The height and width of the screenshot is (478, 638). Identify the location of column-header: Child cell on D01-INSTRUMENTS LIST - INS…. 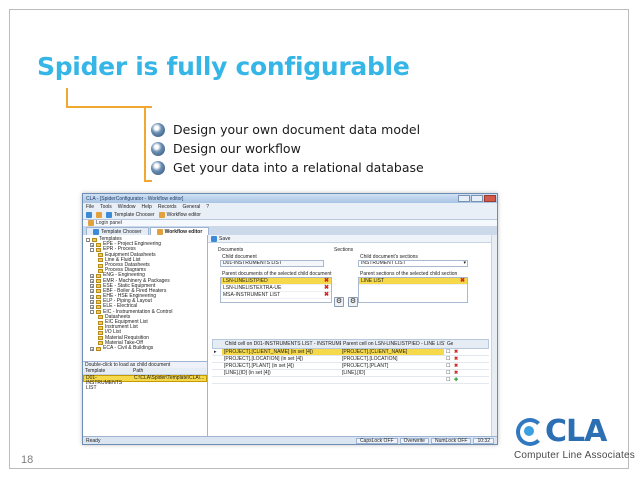
(282, 344).